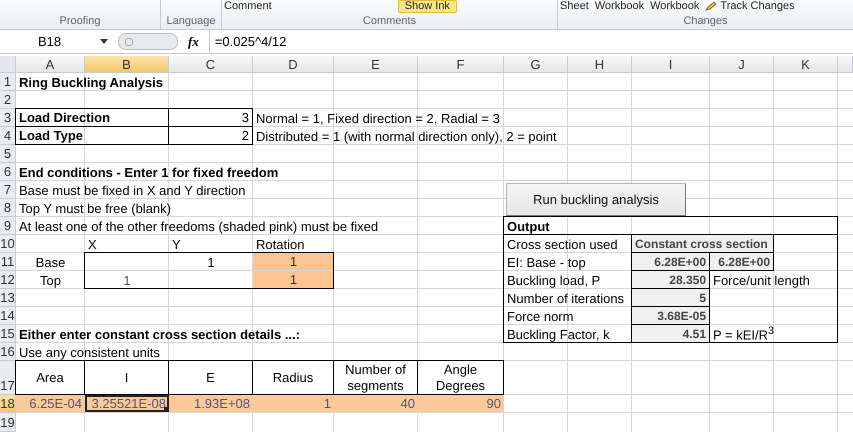 This screenshot has width=853, height=432. What do you see at coordinates (80, 21) in the screenshot?
I see `ribbon-group-label: Proofing` at bounding box center [80, 21].